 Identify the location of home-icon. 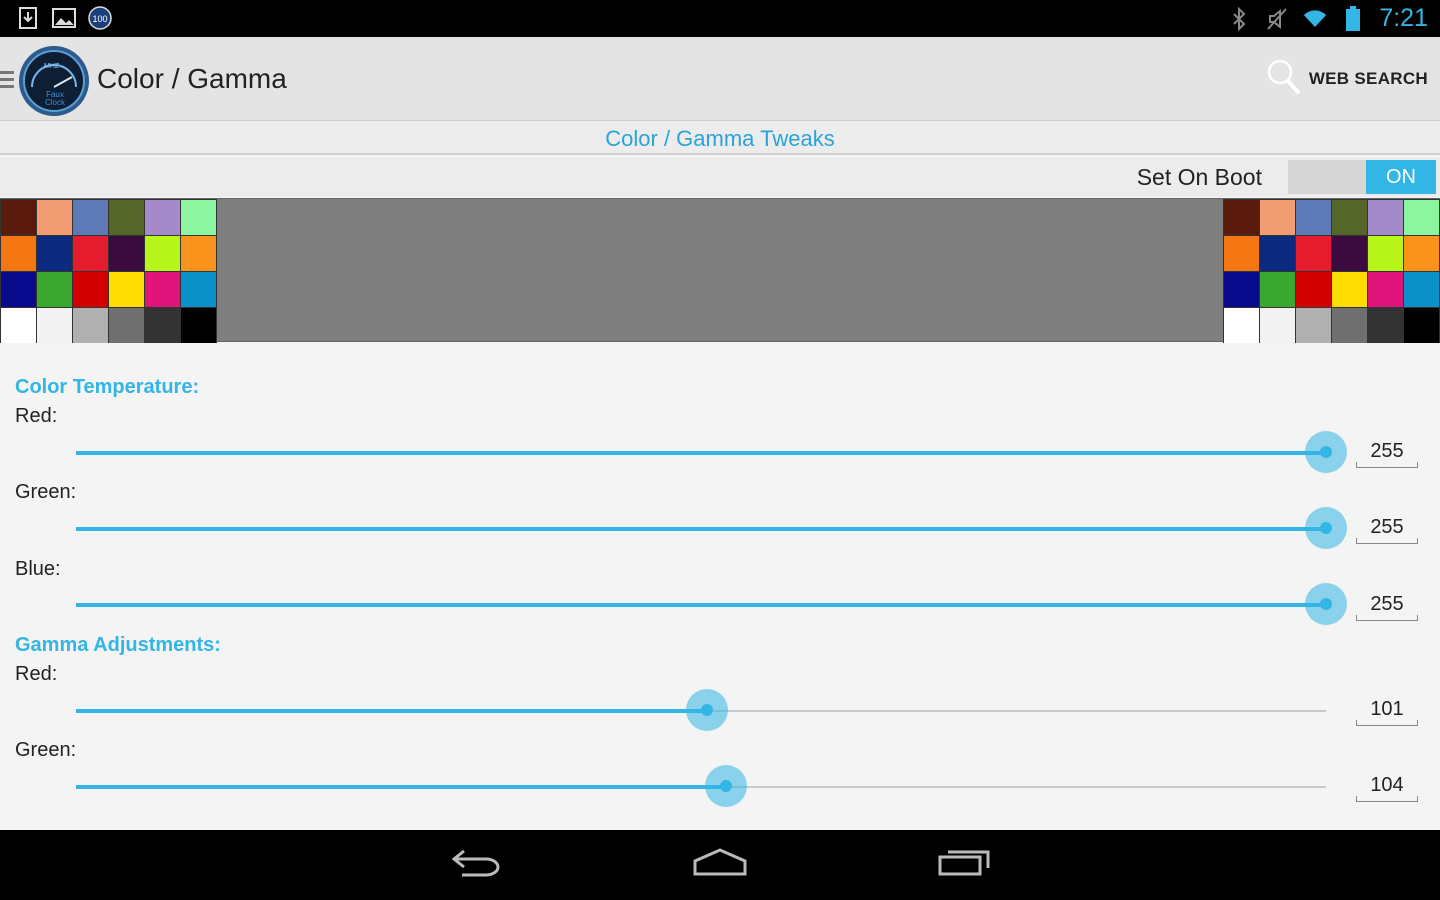
(720, 864).